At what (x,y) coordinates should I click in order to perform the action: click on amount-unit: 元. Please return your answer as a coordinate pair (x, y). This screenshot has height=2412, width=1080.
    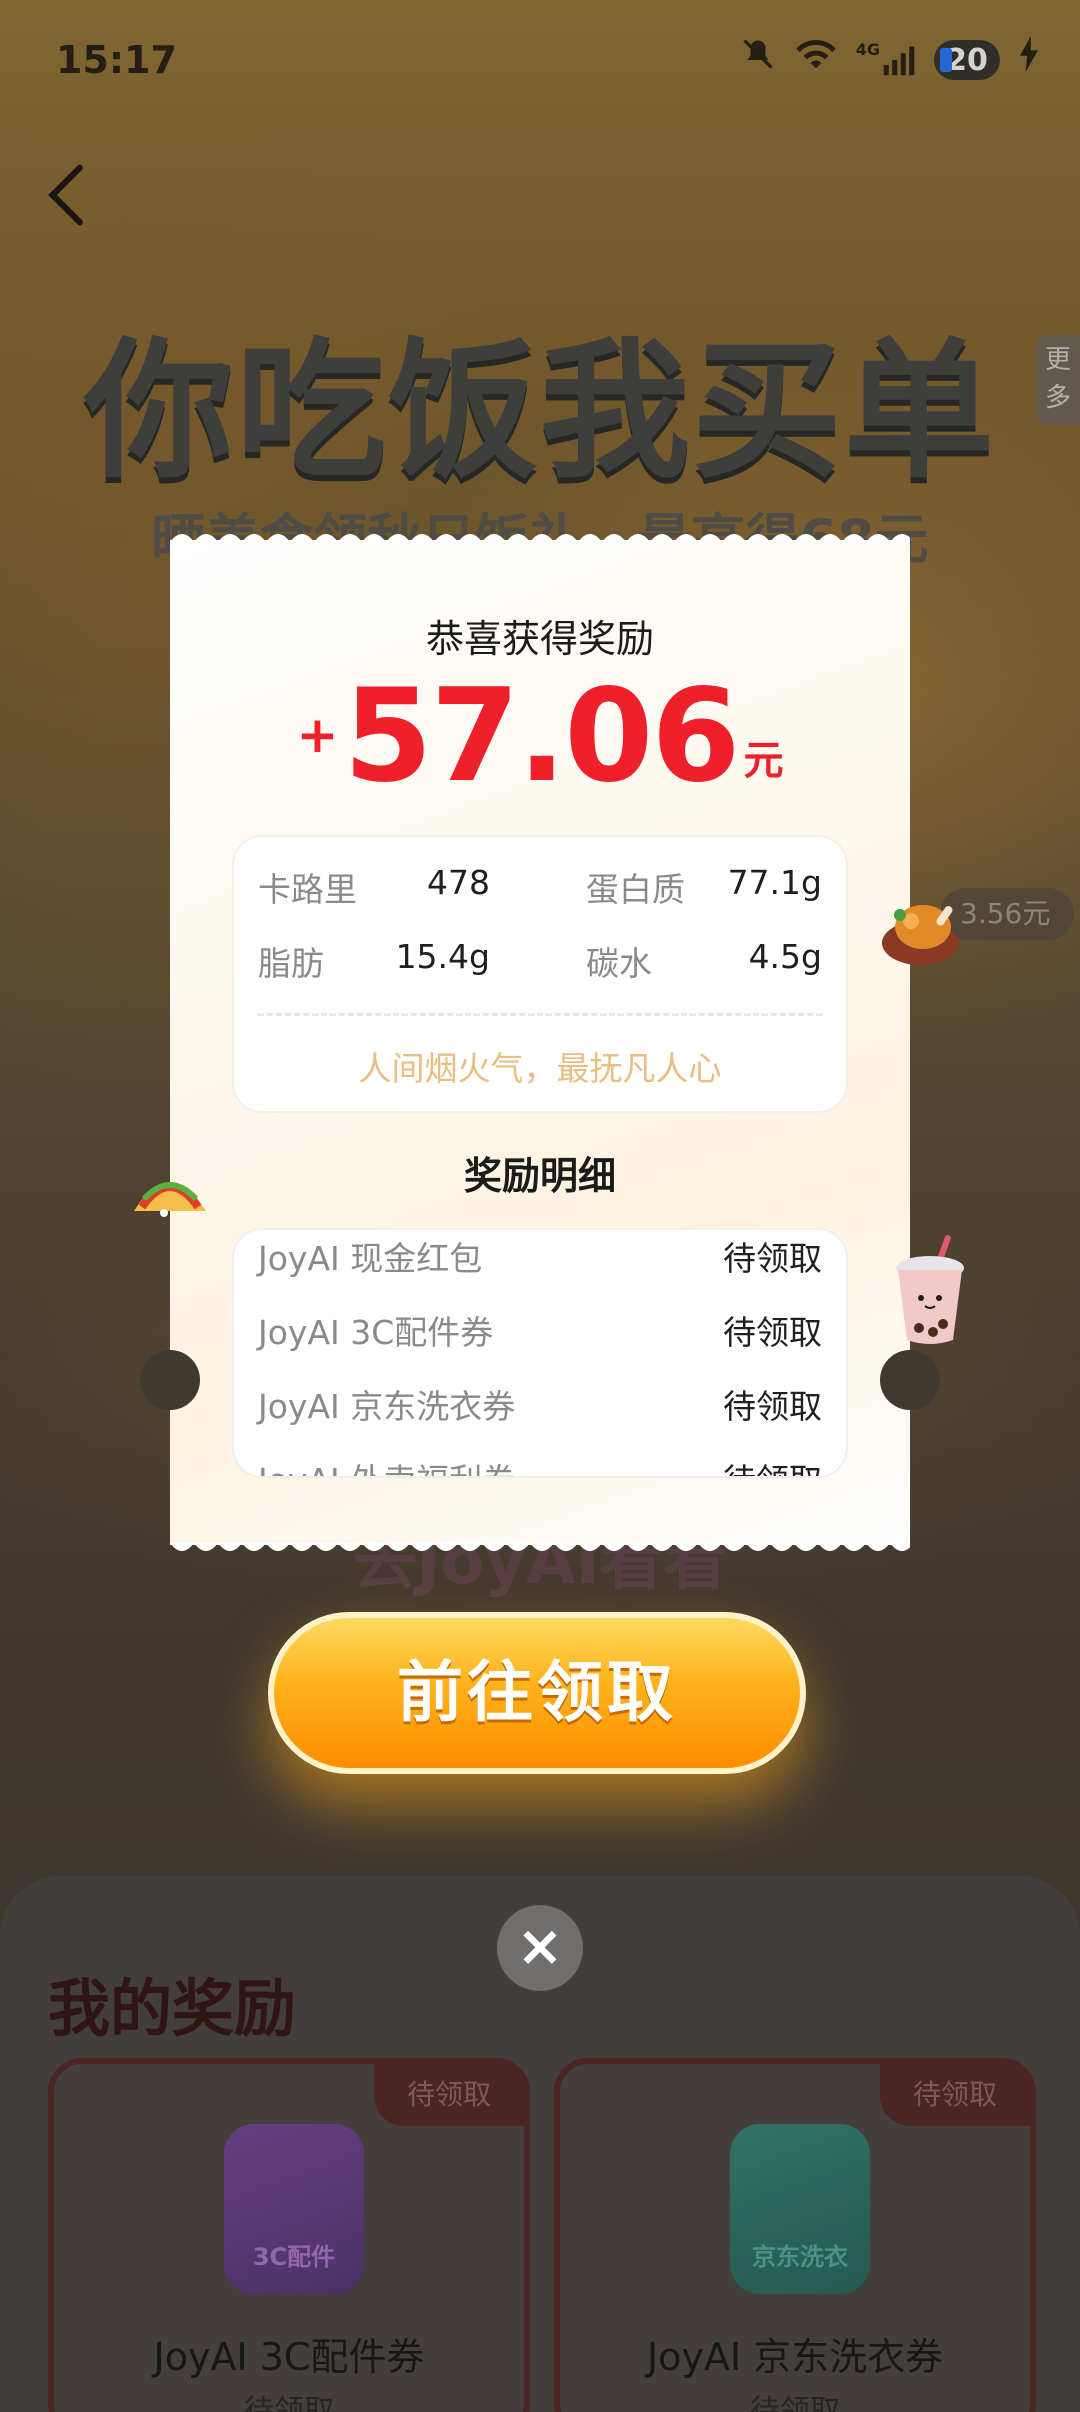
    Looking at the image, I should click on (763, 761).